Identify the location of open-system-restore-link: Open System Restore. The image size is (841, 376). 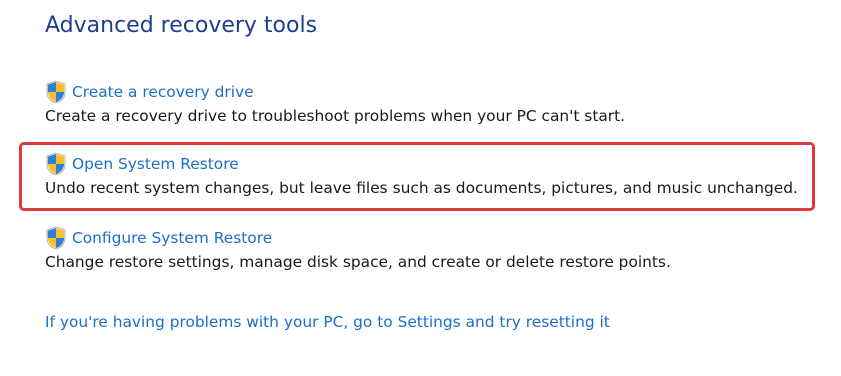
(155, 164).